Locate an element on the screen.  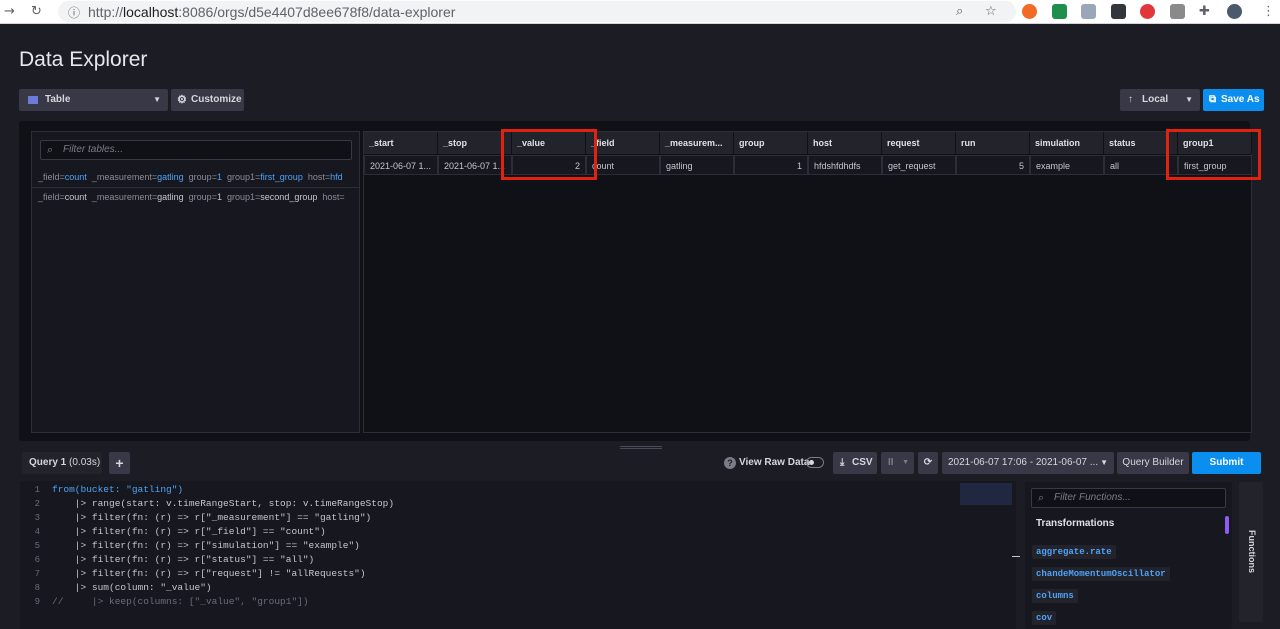
puzzle-icon: ✚ is located at coordinates (1204, 12).